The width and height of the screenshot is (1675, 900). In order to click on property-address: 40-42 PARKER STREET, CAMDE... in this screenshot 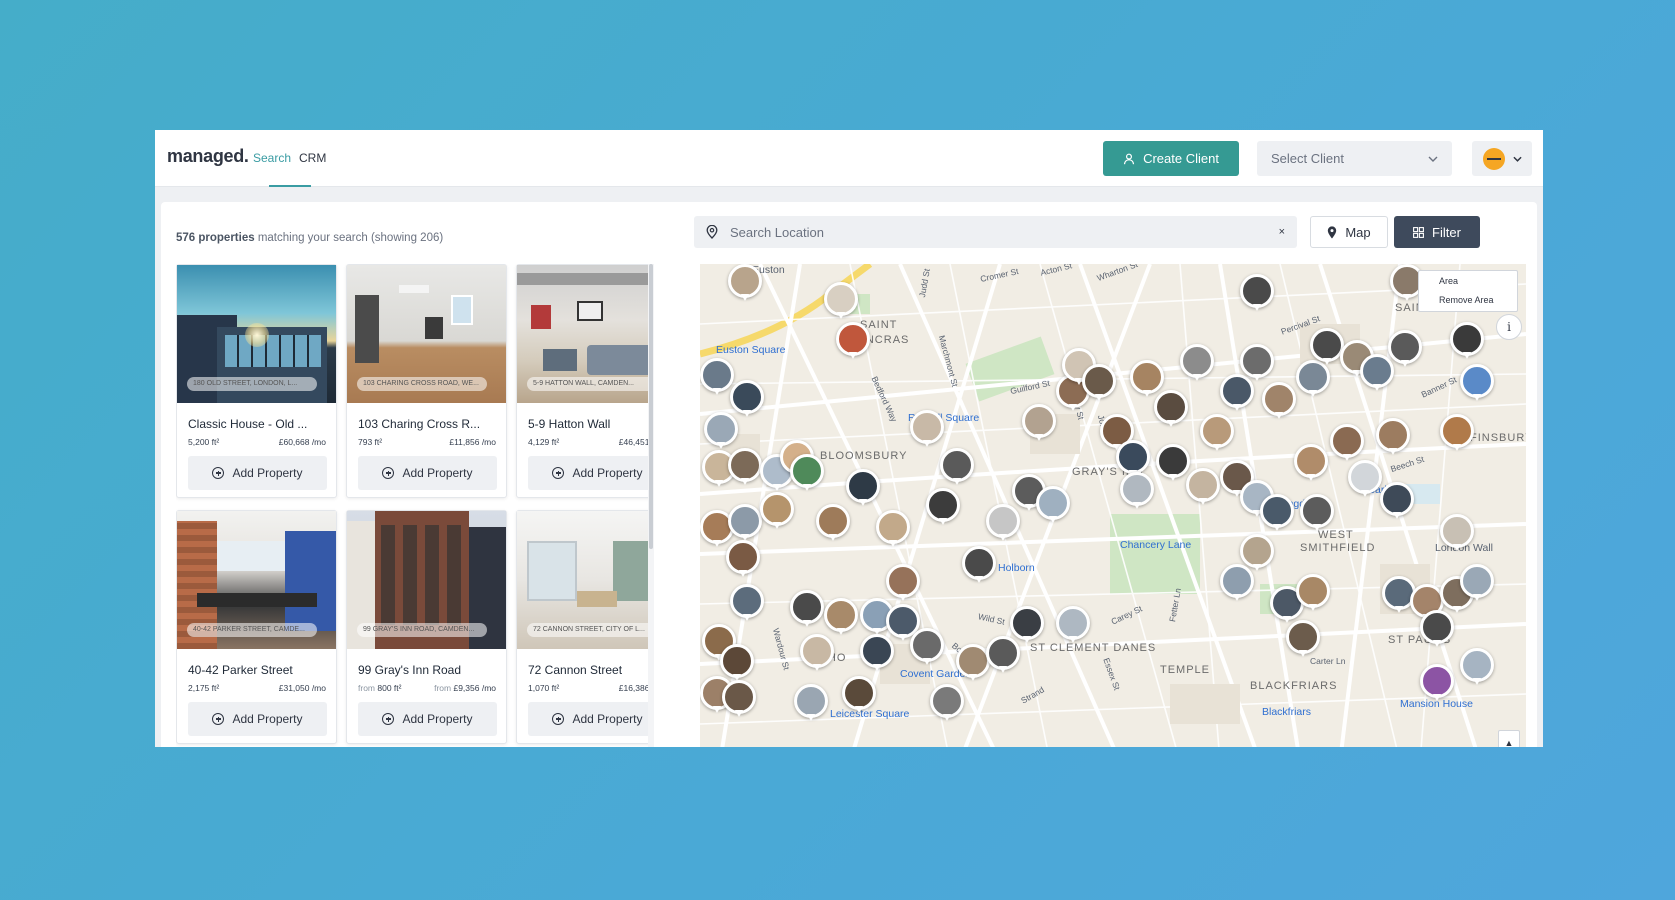, I will do `click(252, 630)`.